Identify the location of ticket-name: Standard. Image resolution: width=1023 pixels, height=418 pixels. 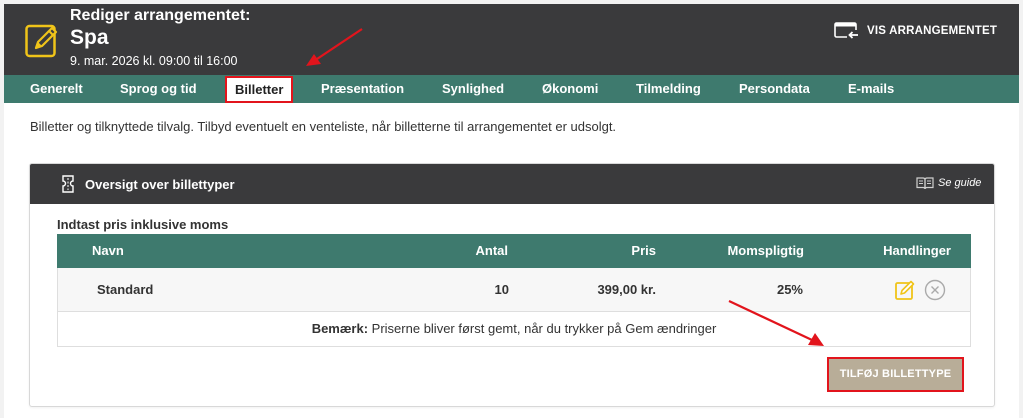
(125, 289).